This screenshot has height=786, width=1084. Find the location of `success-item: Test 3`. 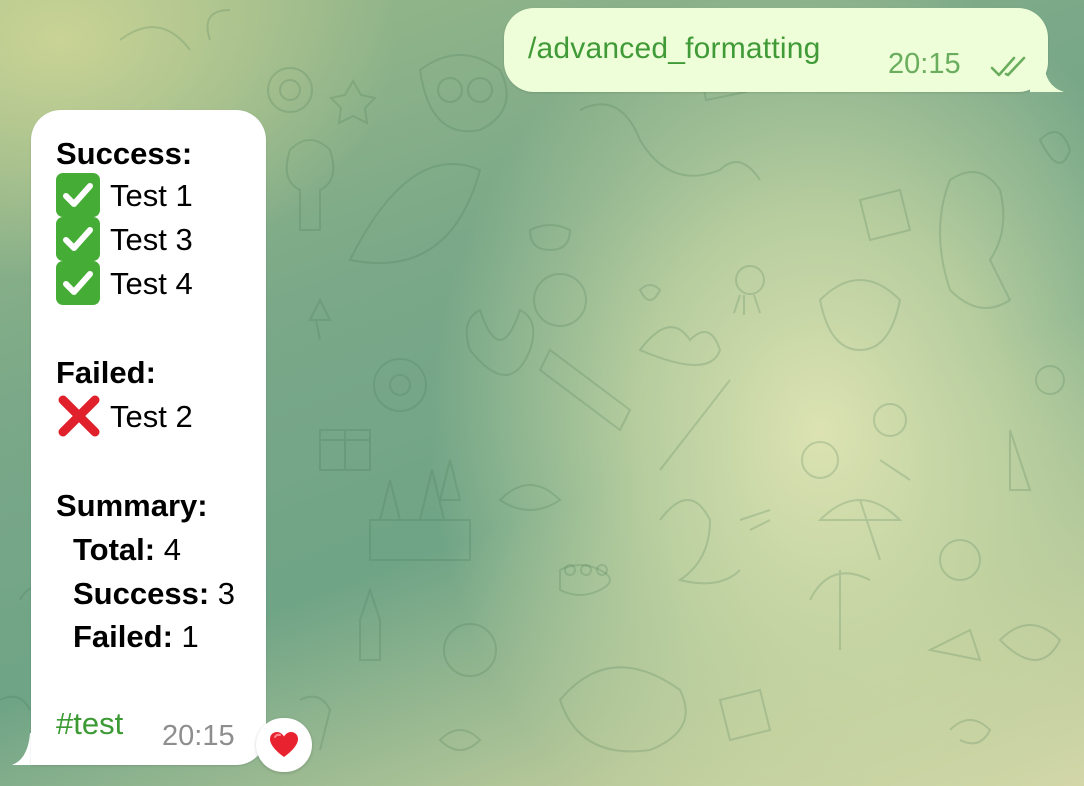

success-item: Test 3 is located at coordinates (124, 240).